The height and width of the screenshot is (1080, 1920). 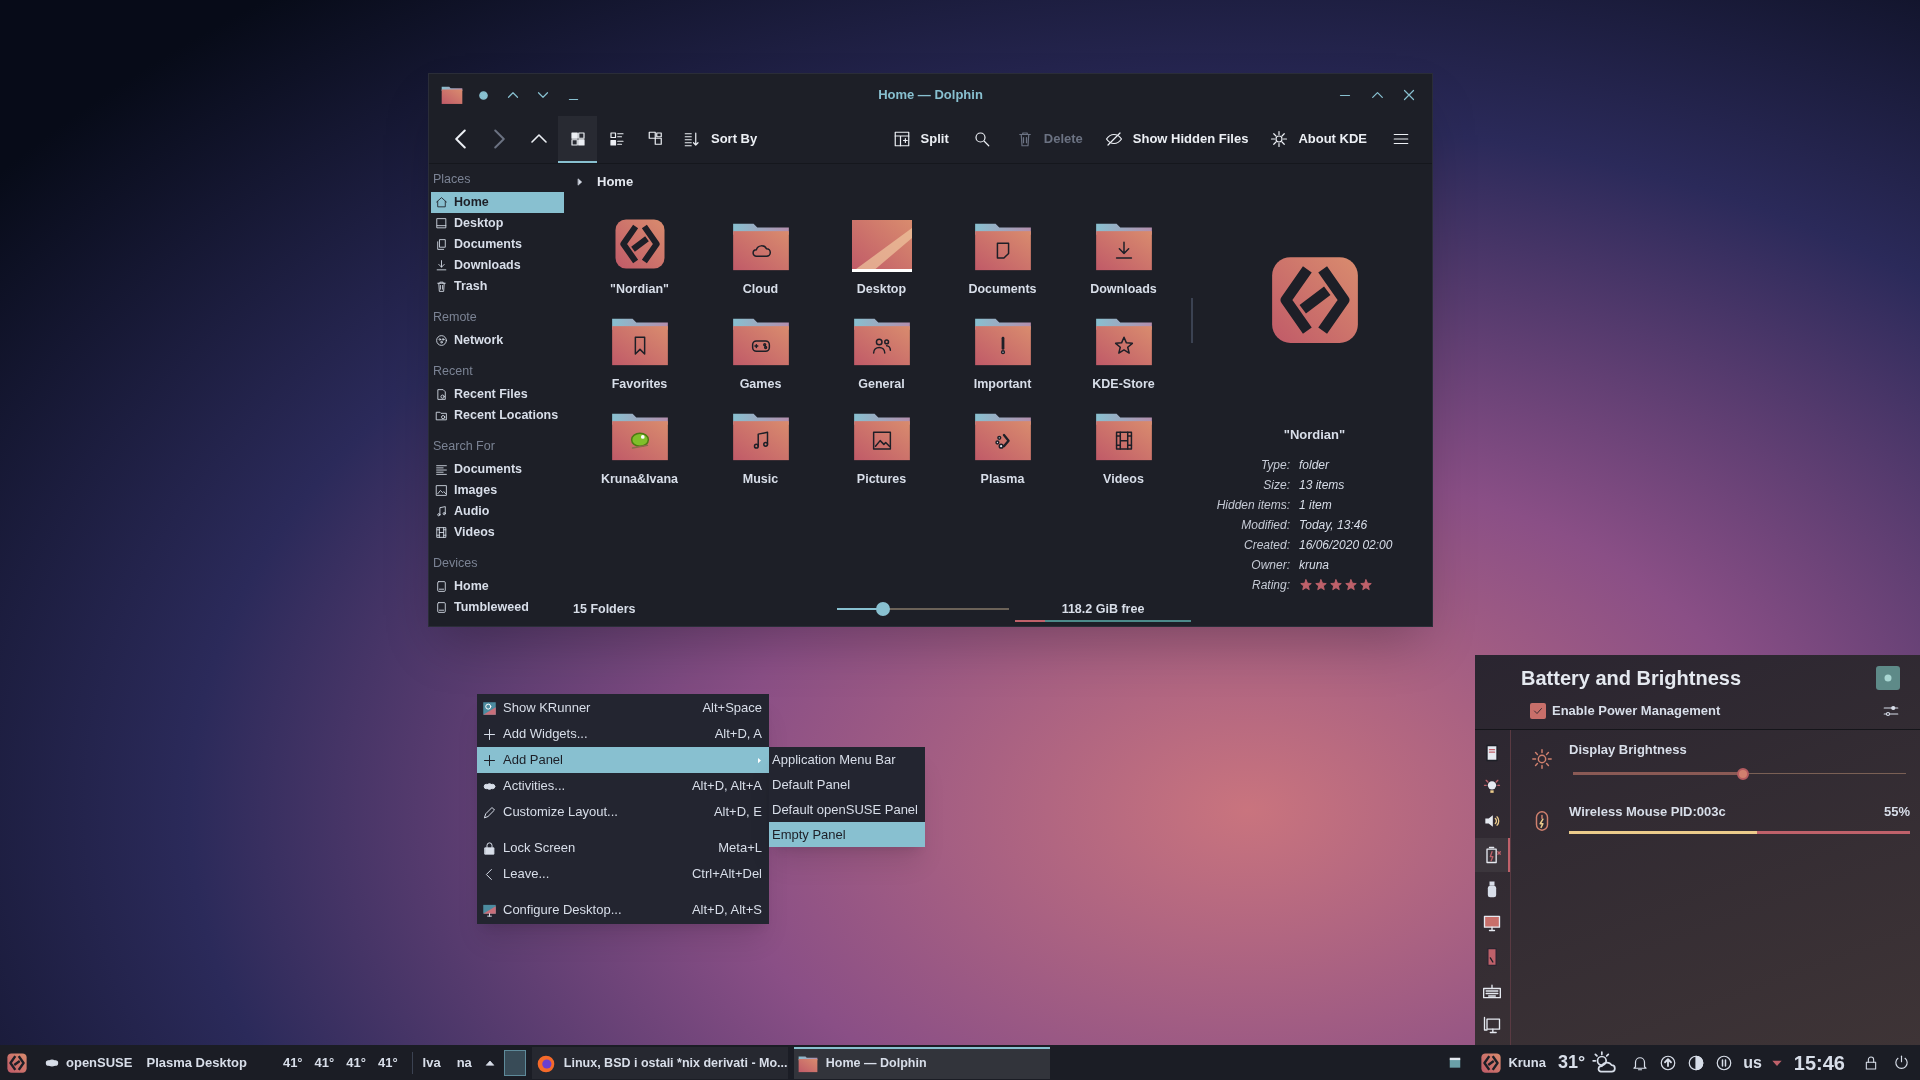 I want to click on detail-value: Today, 13:46, so click(x=1334, y=525).